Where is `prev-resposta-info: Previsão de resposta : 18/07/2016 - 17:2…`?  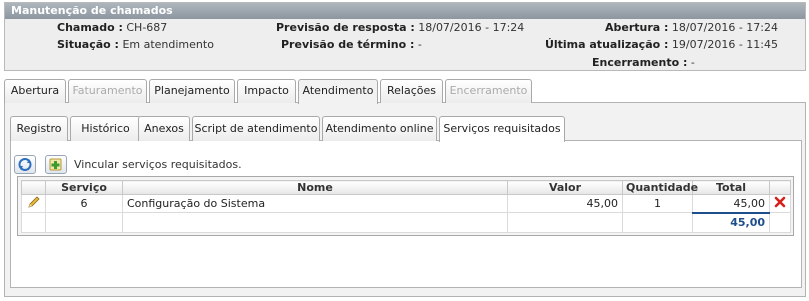 prev-resposta-info: Previsão de resposta : 18/07/2016 - 17:2… is located at coordinates (400, 28).